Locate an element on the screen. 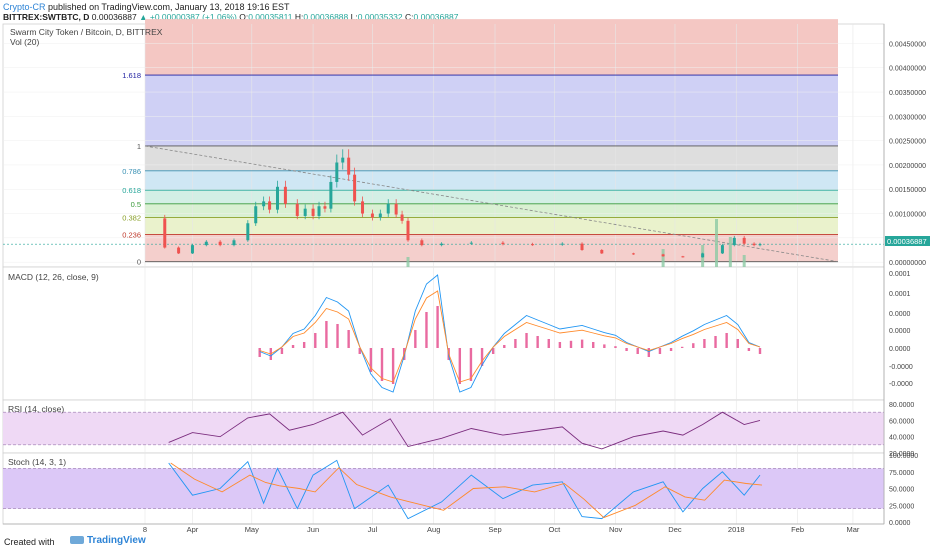 The height and width of the screenshot is (550, 932). volume-label: Vol (20) is located at coordinates (24, 42).